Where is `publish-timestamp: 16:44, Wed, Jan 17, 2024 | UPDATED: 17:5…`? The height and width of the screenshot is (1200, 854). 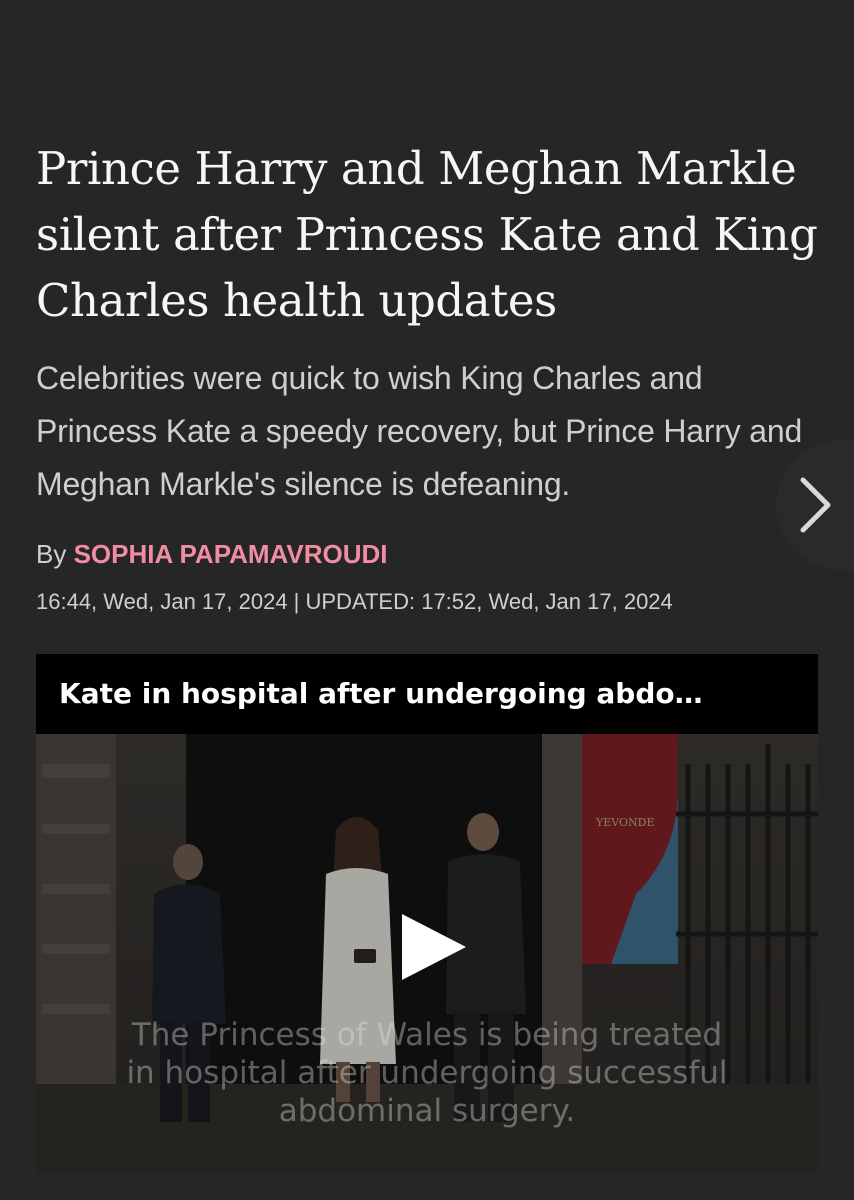
publish-timestamp: 16:44, Wed, Jan 17, 2024 | UPDATED: 17:5… is located at coordinates (354, 601).